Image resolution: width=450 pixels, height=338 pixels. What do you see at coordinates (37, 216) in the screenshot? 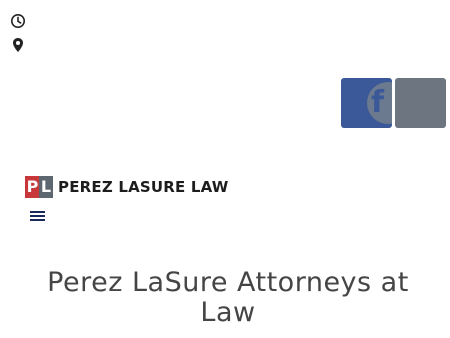
I see `hamburger-menu-icon` at bounding box center [37, 216].